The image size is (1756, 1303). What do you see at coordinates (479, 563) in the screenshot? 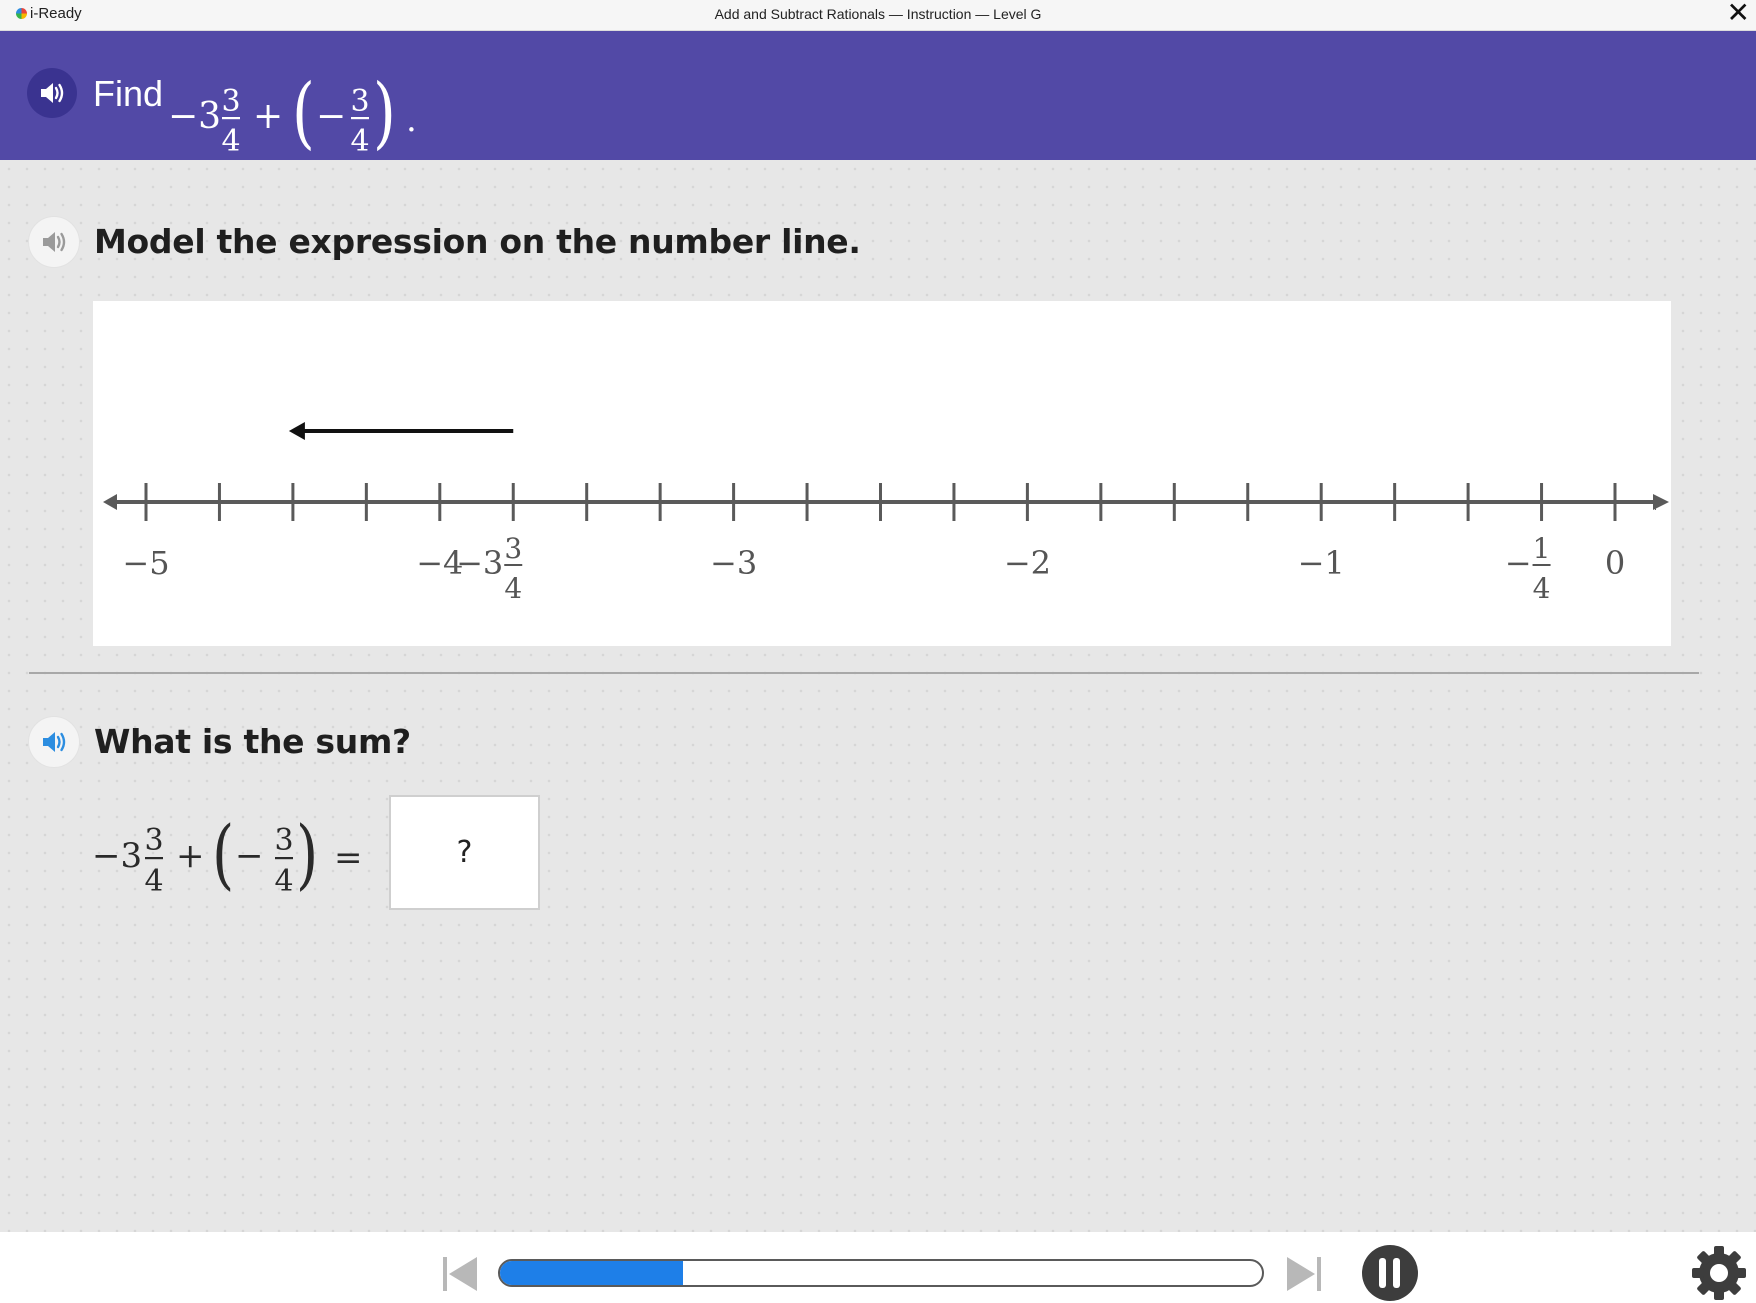
I see `fraction-label-whole: −3` at bounding box center [479, 563].